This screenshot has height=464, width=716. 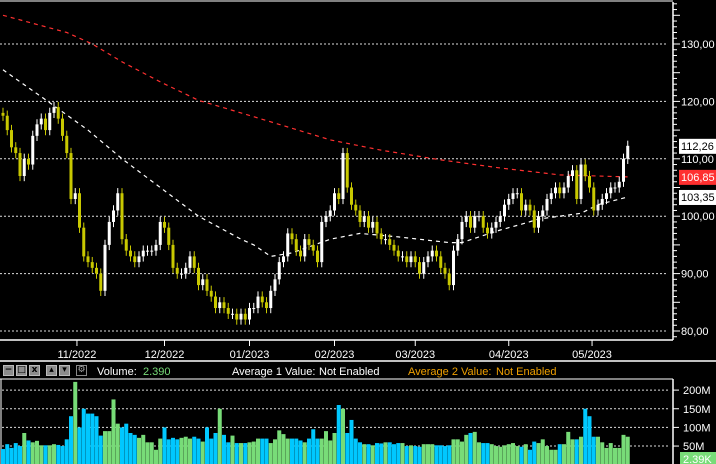 I want to click on close-icon: x, so click(x=34, y=370).